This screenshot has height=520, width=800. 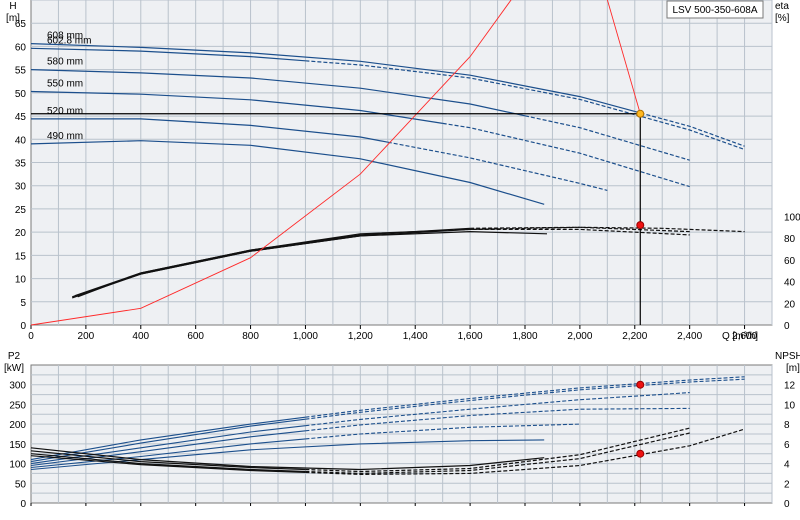 What do you see at coordinates (21, 187) in the screenshot?
I see `y-left-tick-label: 30` at bounding box center [21, 187].